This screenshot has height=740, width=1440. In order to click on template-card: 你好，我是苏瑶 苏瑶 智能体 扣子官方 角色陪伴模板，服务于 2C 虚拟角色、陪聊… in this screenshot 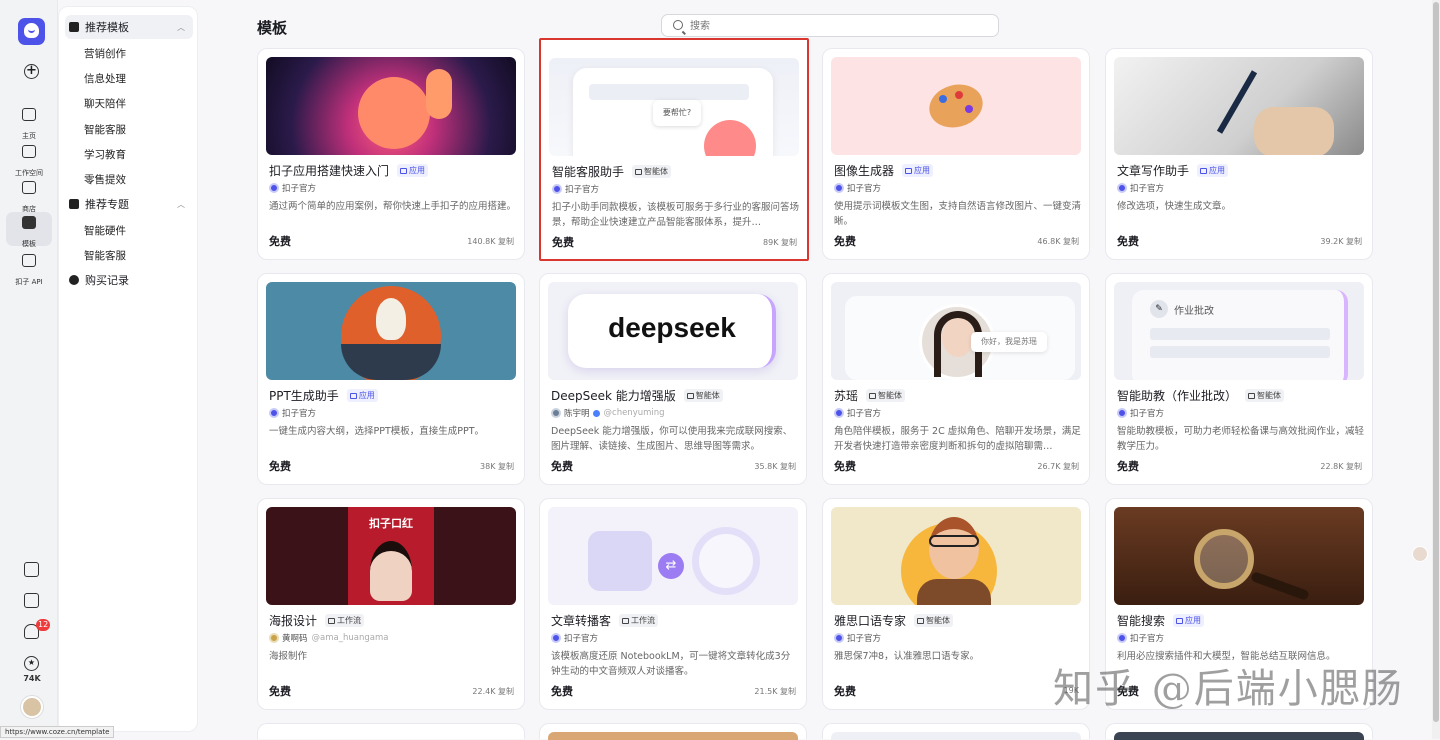, I will do `click(956, 379)`.